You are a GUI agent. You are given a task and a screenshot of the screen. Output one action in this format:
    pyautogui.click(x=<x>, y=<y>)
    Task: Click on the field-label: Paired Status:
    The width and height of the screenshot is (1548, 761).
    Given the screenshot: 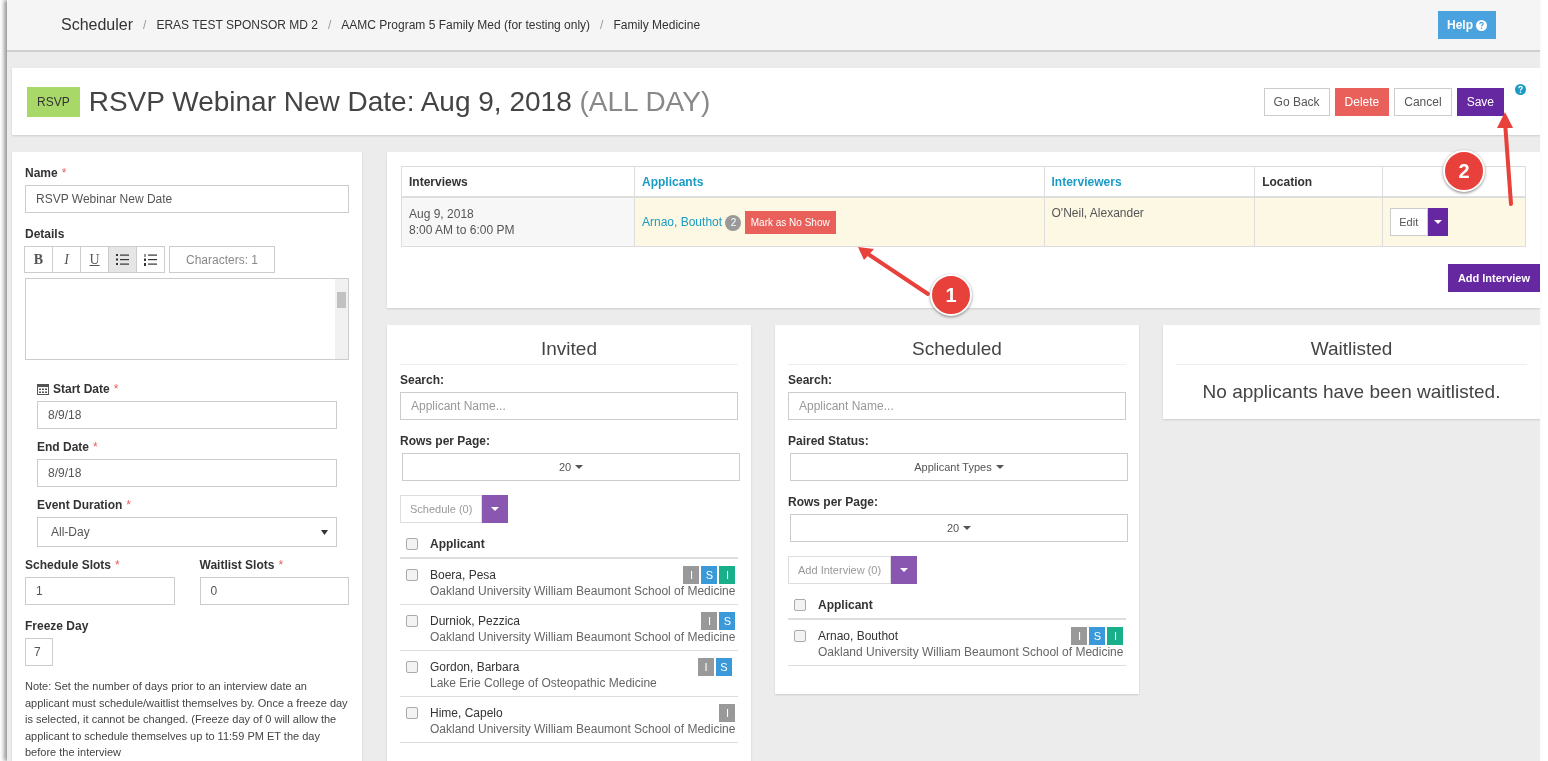 What is the action you would take?
    pyautogui.click(x=829, y=441)
    